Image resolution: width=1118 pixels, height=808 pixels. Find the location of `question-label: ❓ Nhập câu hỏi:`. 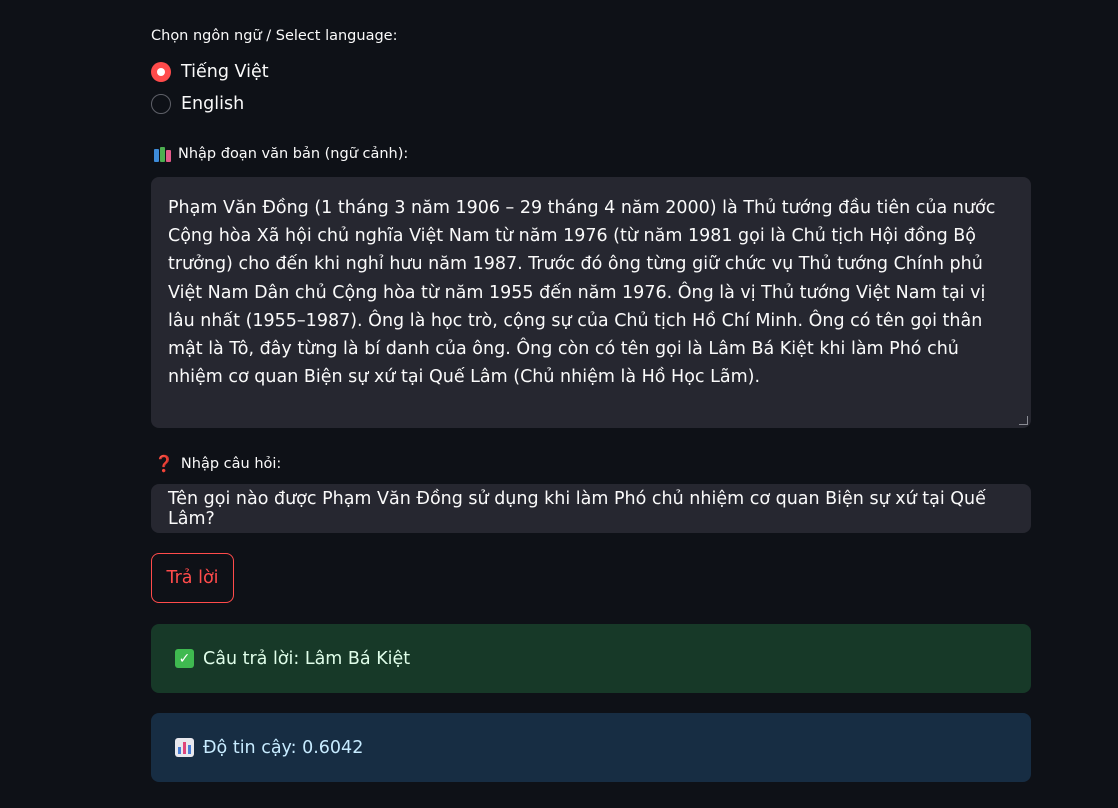

question-label: ❓ Nhập câu hỏi: is located at coordinates (217, 463).